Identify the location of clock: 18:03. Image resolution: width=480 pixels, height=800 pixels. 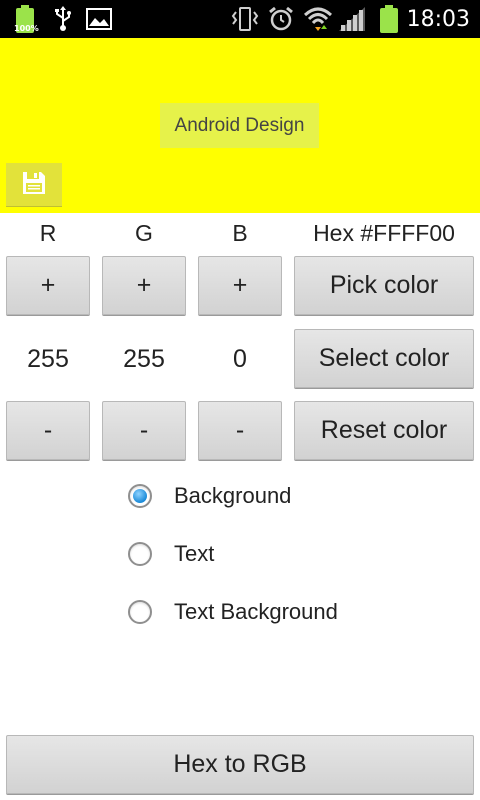
(438, 19).